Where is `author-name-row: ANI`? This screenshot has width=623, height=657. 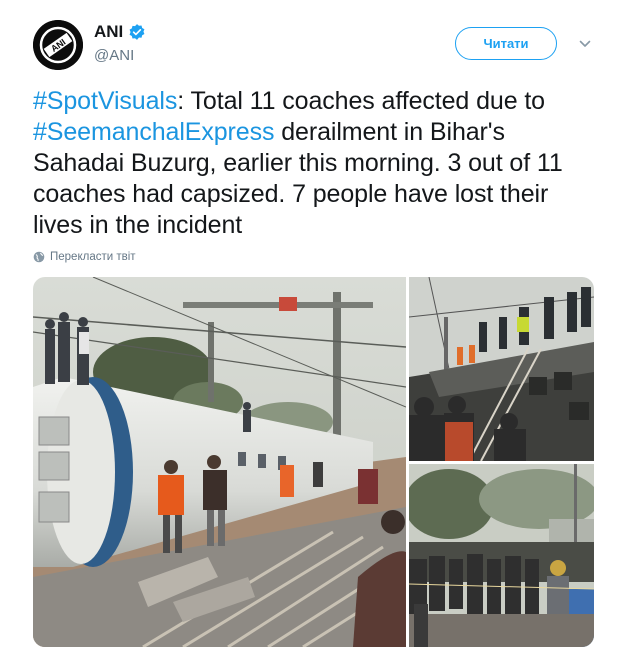 author-name-row: ANI is located at coordinates (120, 32).